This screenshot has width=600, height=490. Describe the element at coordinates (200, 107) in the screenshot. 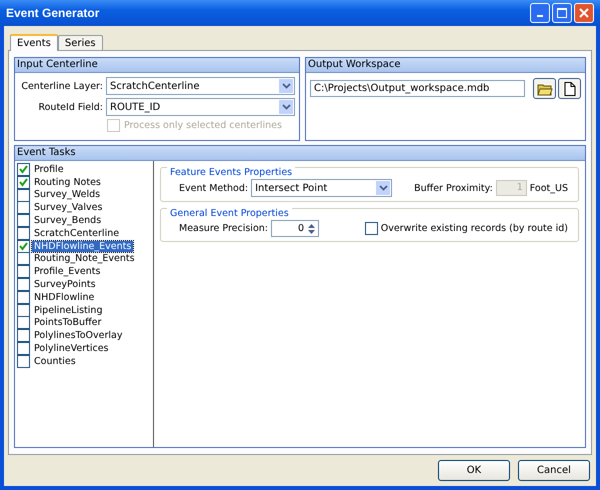

I see `dropdown: ROUTE_ID` at that location.